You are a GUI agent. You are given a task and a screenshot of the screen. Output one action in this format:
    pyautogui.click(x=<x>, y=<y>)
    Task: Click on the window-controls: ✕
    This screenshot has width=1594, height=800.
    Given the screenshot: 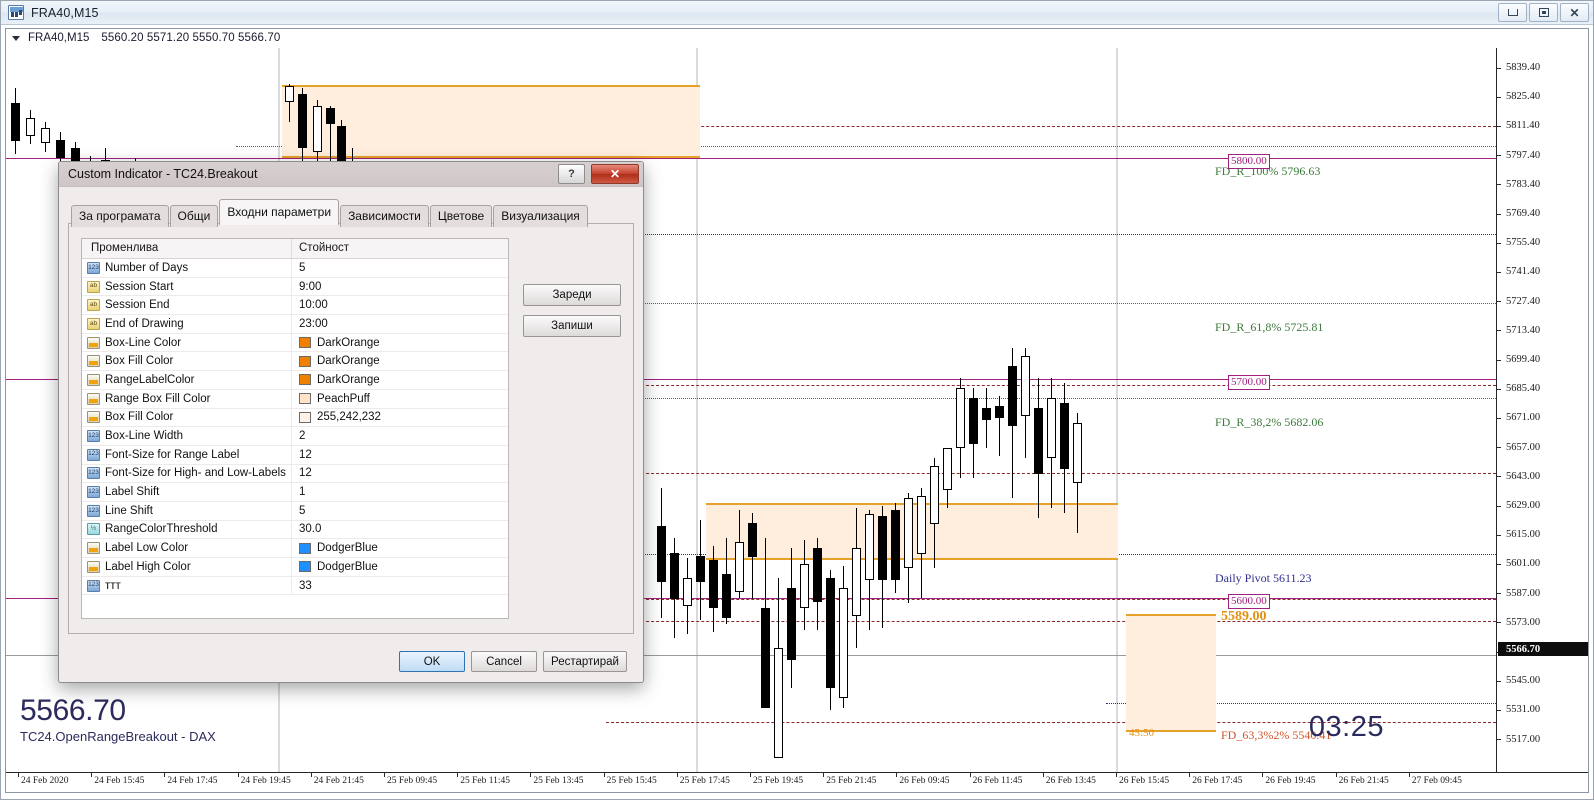 What is the action you would take?
    pyautogui.click(x=1543, y=12)
    